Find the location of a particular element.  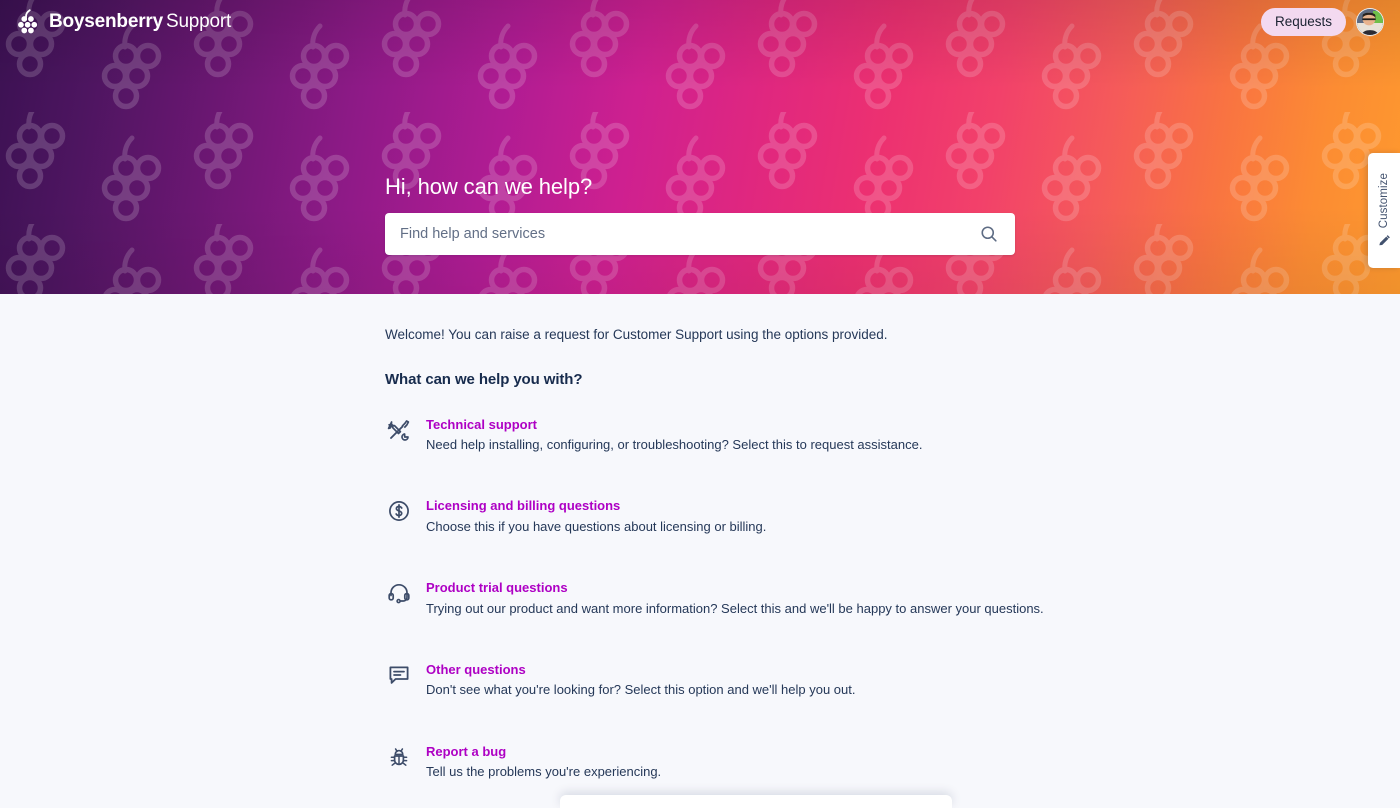

top-navigation-bar: Boysenberry Support Requests is located at coordinates (700, 21).